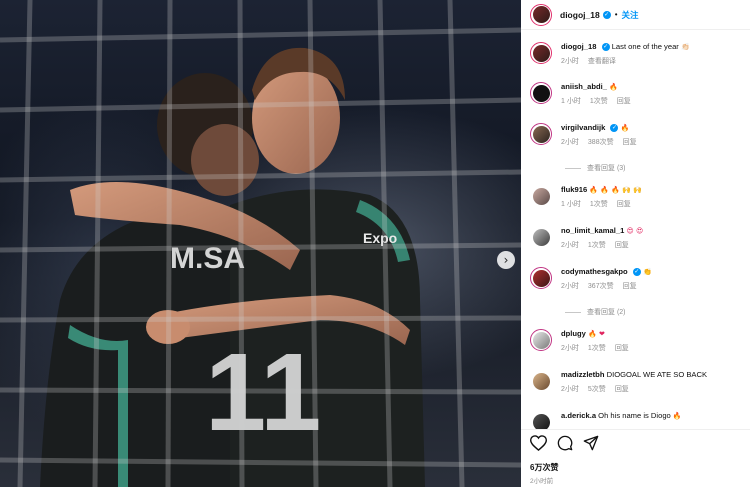 This screenshot has height=487, width=750. What do you see at coordinates (637, 197) in the screenshot?
I see `comment-item: fluk916 🔥 🔥 🔥 🙌 🙌 1 小时 1次赞 回复` at bounding box center [637, 197].